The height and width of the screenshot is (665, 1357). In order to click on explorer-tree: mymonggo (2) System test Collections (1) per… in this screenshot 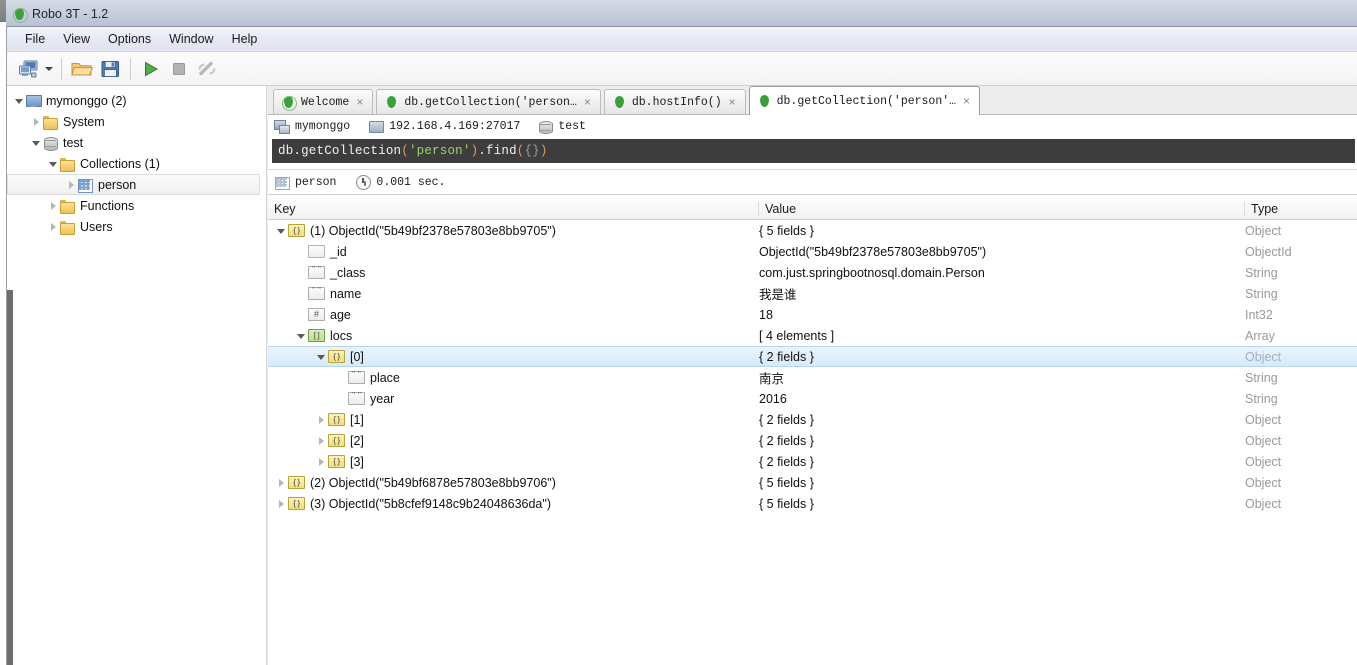, I will do `click(136, 161)`.